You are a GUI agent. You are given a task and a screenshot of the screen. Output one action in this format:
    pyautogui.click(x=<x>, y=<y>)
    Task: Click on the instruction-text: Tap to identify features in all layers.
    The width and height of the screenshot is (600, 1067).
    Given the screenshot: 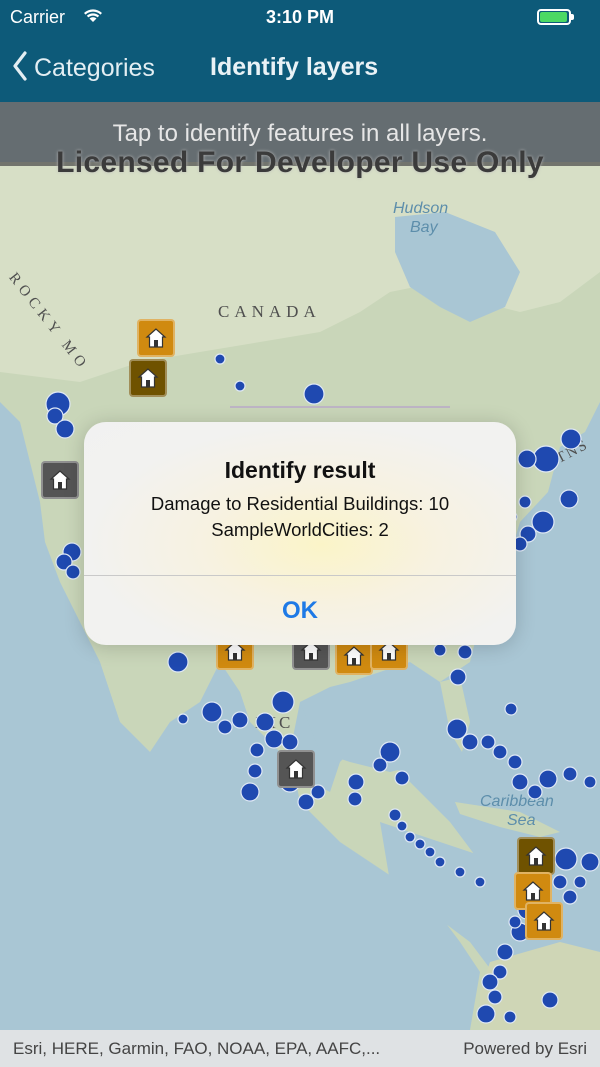 What is the action you would take?
    pyautogui.click(x=300, y=133)
    